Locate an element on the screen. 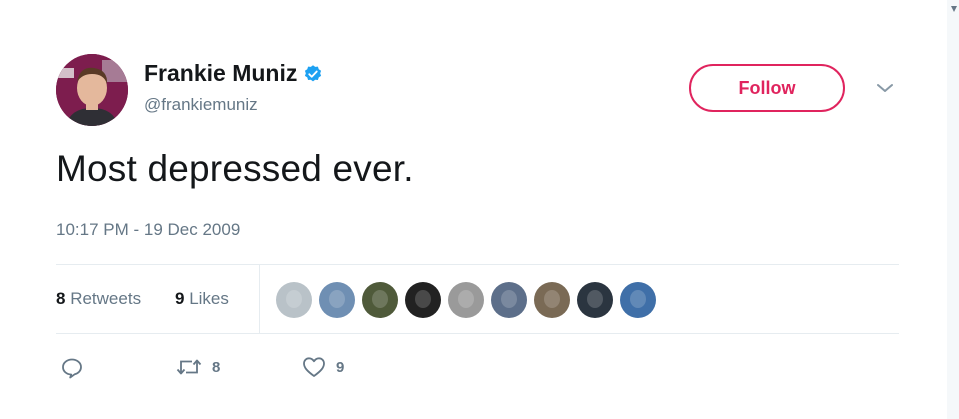 Image resolution: width=959 pixels, height=419 pixels. reply-icon is located at coordinates (72, 368).